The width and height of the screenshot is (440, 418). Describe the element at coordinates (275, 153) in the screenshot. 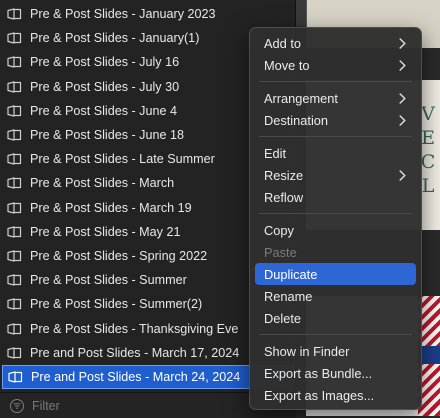

I see `menu-item-label: Edit` at that location.